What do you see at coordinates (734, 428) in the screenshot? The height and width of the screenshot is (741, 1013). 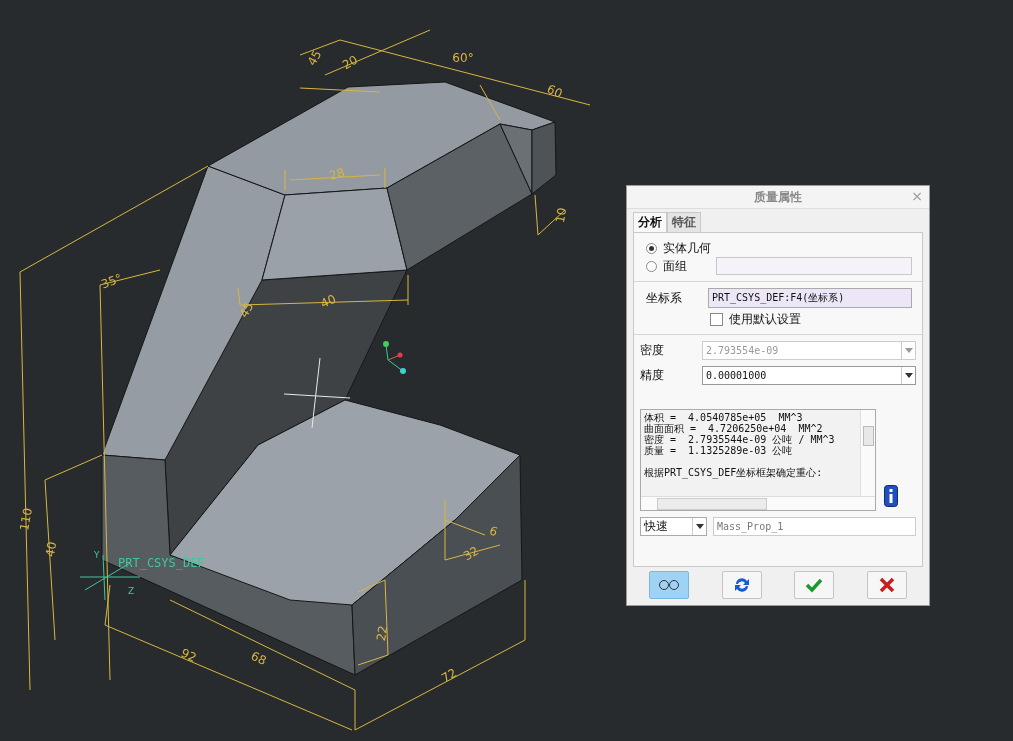 I see `result-line: 曲面面积 = 4.7206250e+04 MM^2` at bounding box center [734, 428].